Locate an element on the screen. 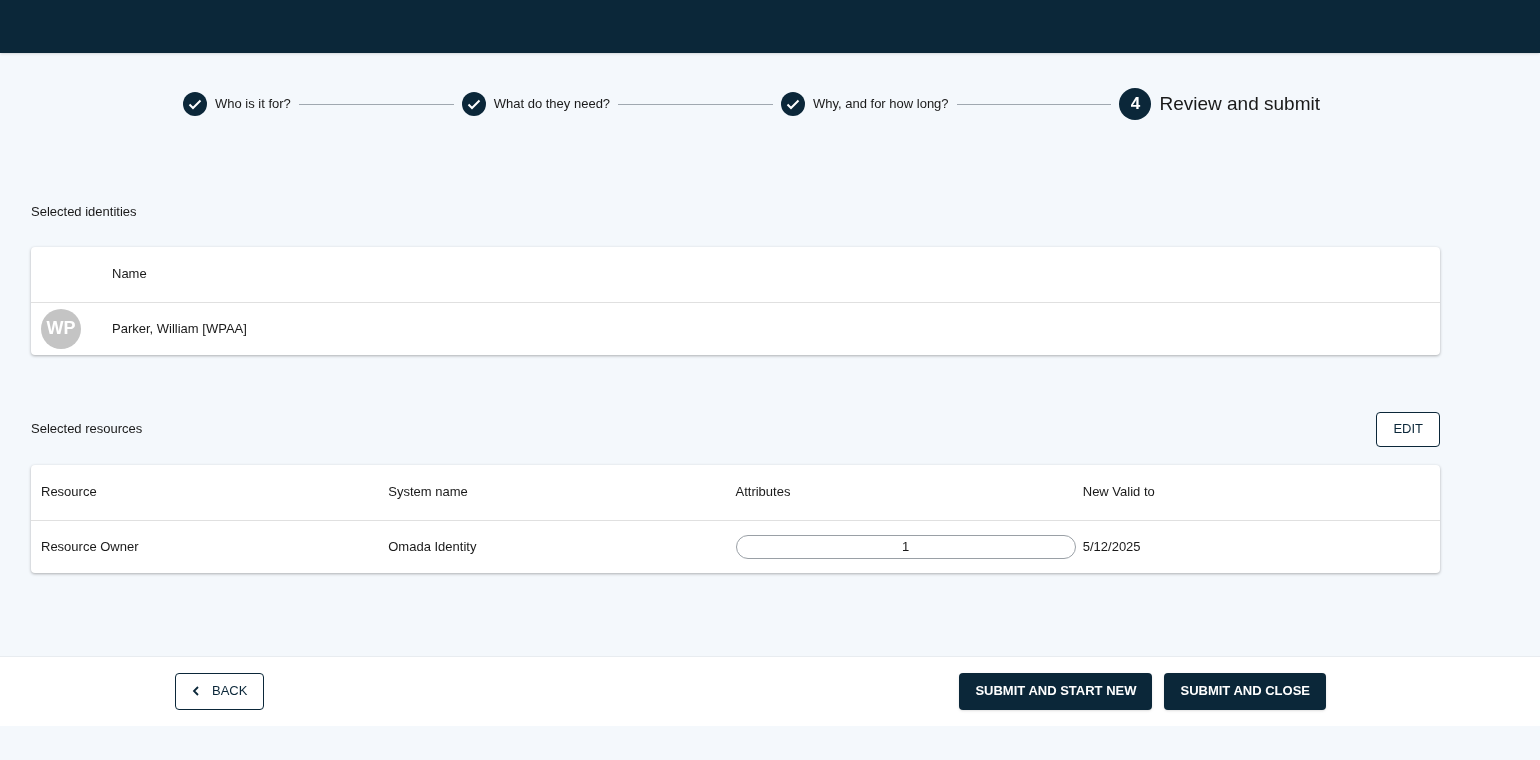 This screenshot has height=760, width=1540. table-cell-text: Parker, William [WPAA] is located at coordinates (179, 328).